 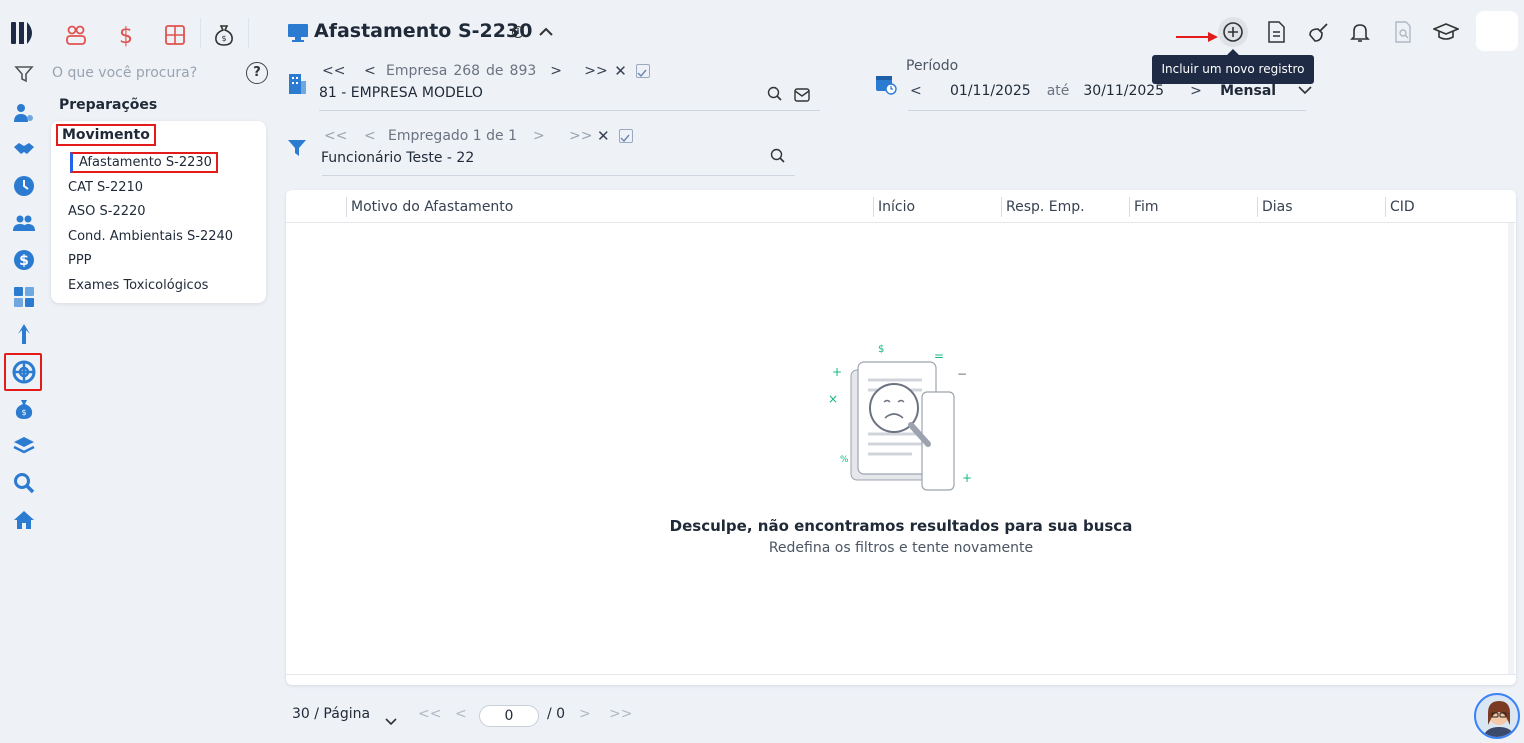 What do you see at coordinates (298, 35) in the screenshot?
I see `monitor-icon` at bounding box center [298, 35].